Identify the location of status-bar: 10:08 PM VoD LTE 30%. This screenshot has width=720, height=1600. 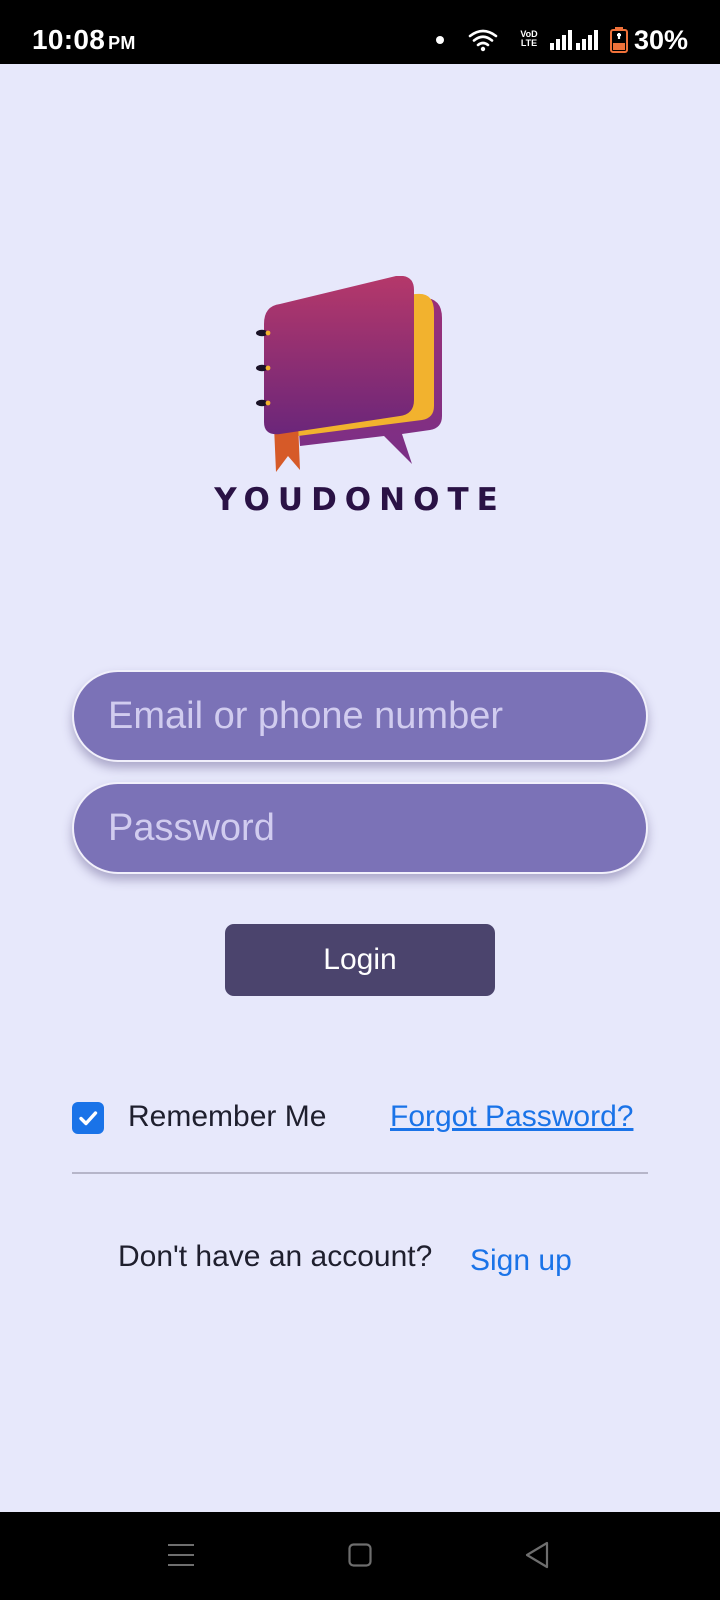
(360, 32).